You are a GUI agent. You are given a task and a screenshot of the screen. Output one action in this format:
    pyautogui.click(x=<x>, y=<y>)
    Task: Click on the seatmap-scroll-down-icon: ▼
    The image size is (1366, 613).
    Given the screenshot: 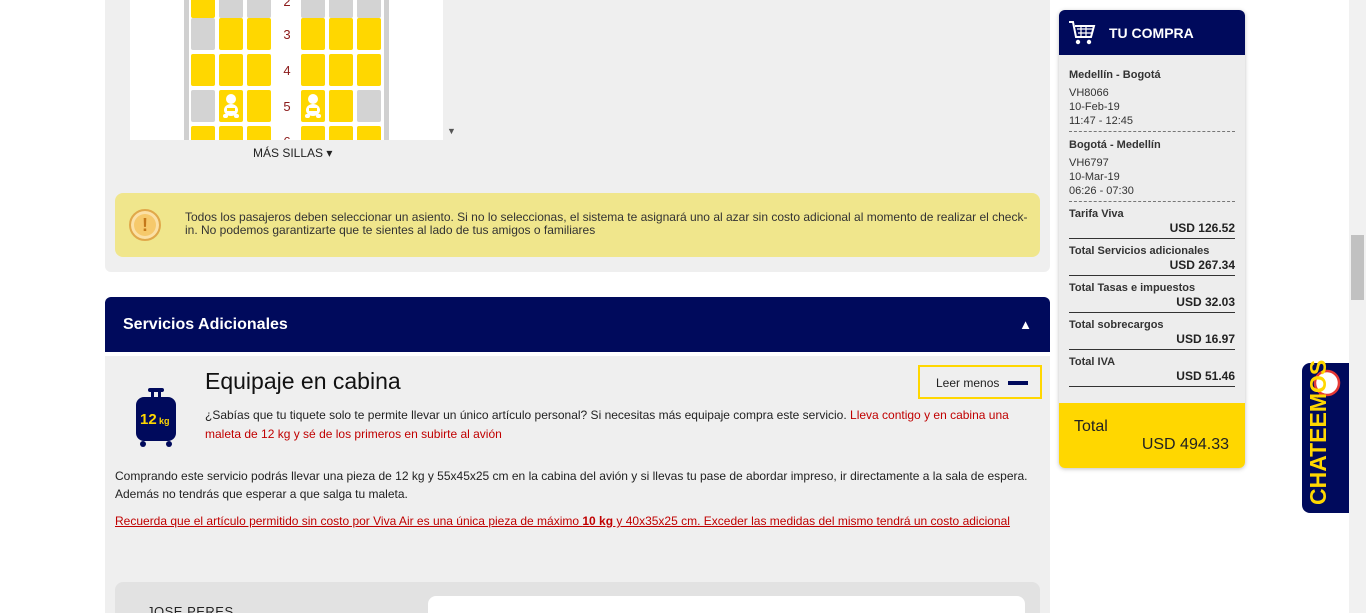 What is the action you would take?
    pyautogui.click(x=451, y=131)
    